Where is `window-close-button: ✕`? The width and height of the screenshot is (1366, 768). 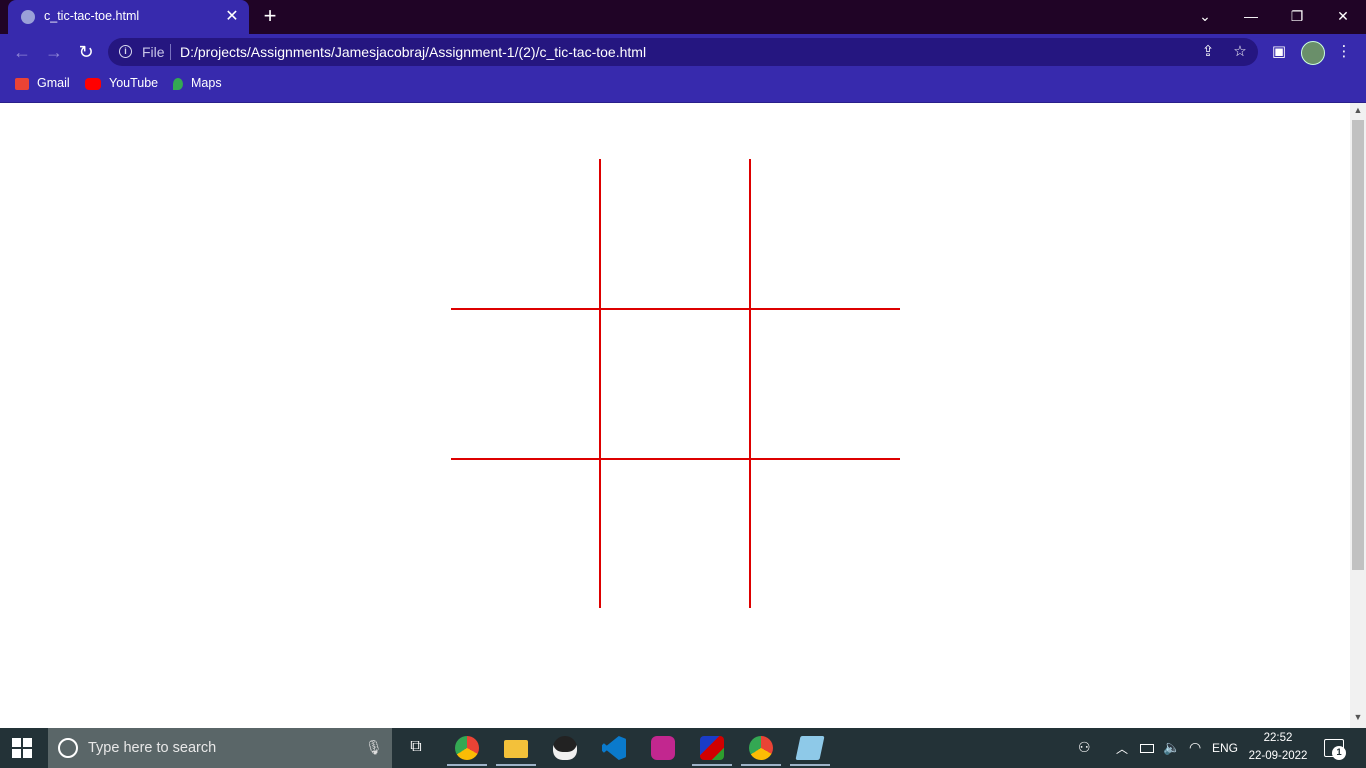
window-close-button: ✕ is located at coordinates (1343, 16).